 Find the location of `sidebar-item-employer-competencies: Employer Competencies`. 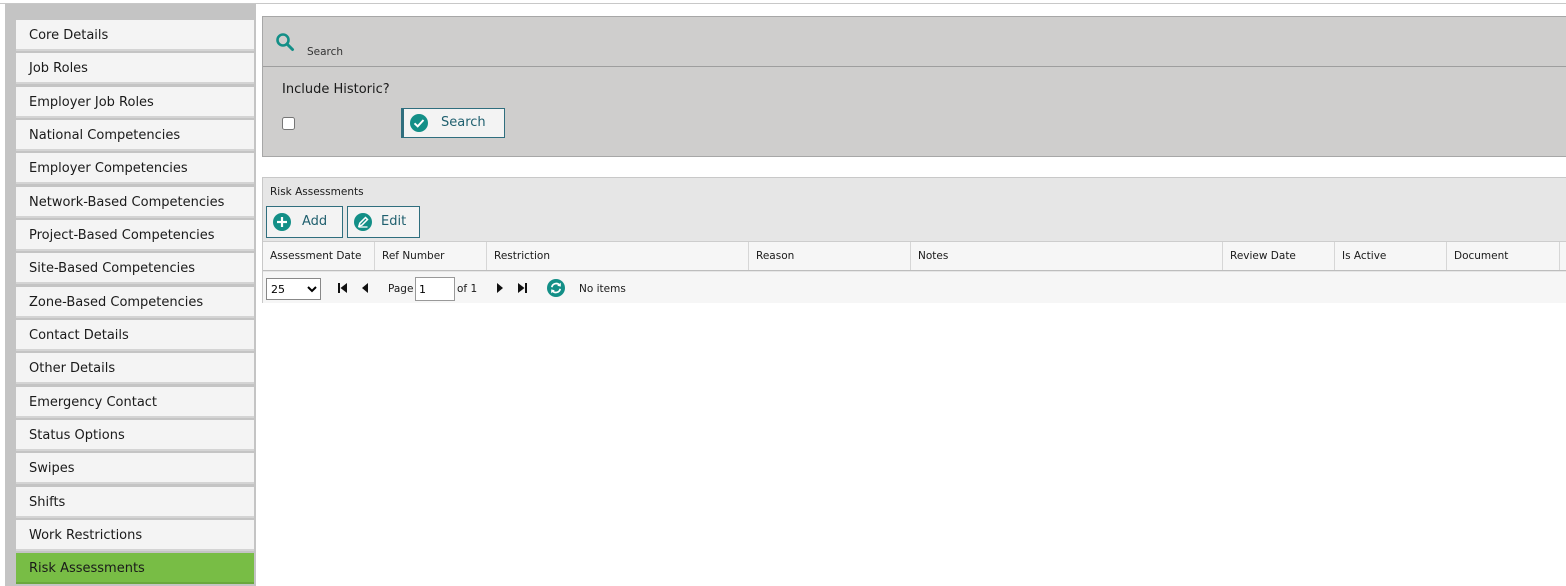

sidebar-item-employer-competencies: Employer Competencies is located at coordinates (135, 168).